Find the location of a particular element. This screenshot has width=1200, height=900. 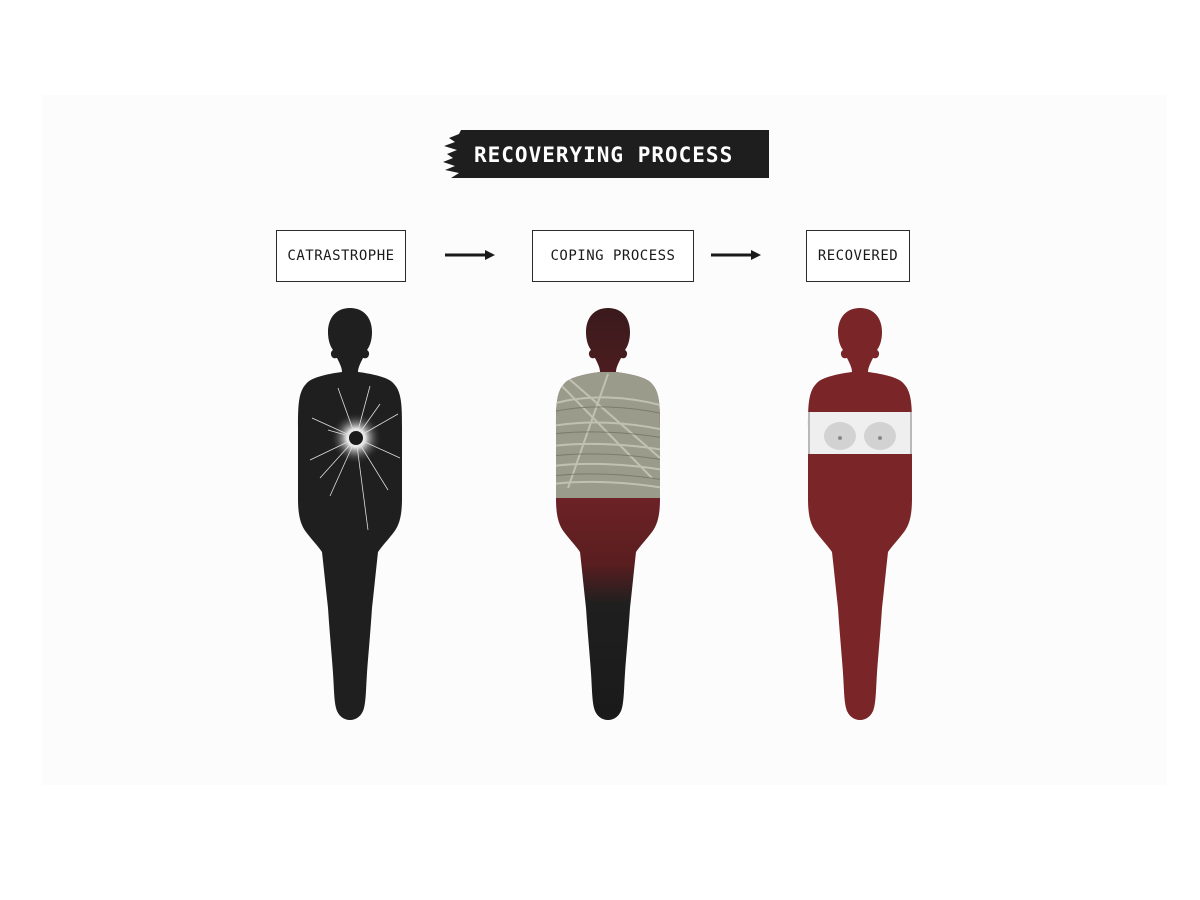

diagram-title: RECOVERYING PROCESS is located at coordinates (604, 155).